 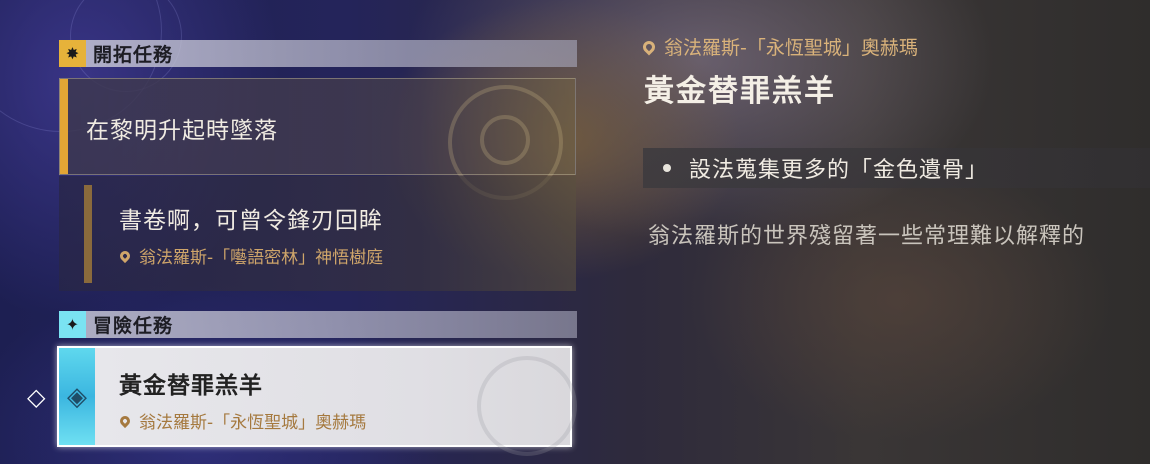 I want to click on detail-location-text: 翁法羅斯-「永恆聖城」奧赫瑪, so click(x=791, y=48).